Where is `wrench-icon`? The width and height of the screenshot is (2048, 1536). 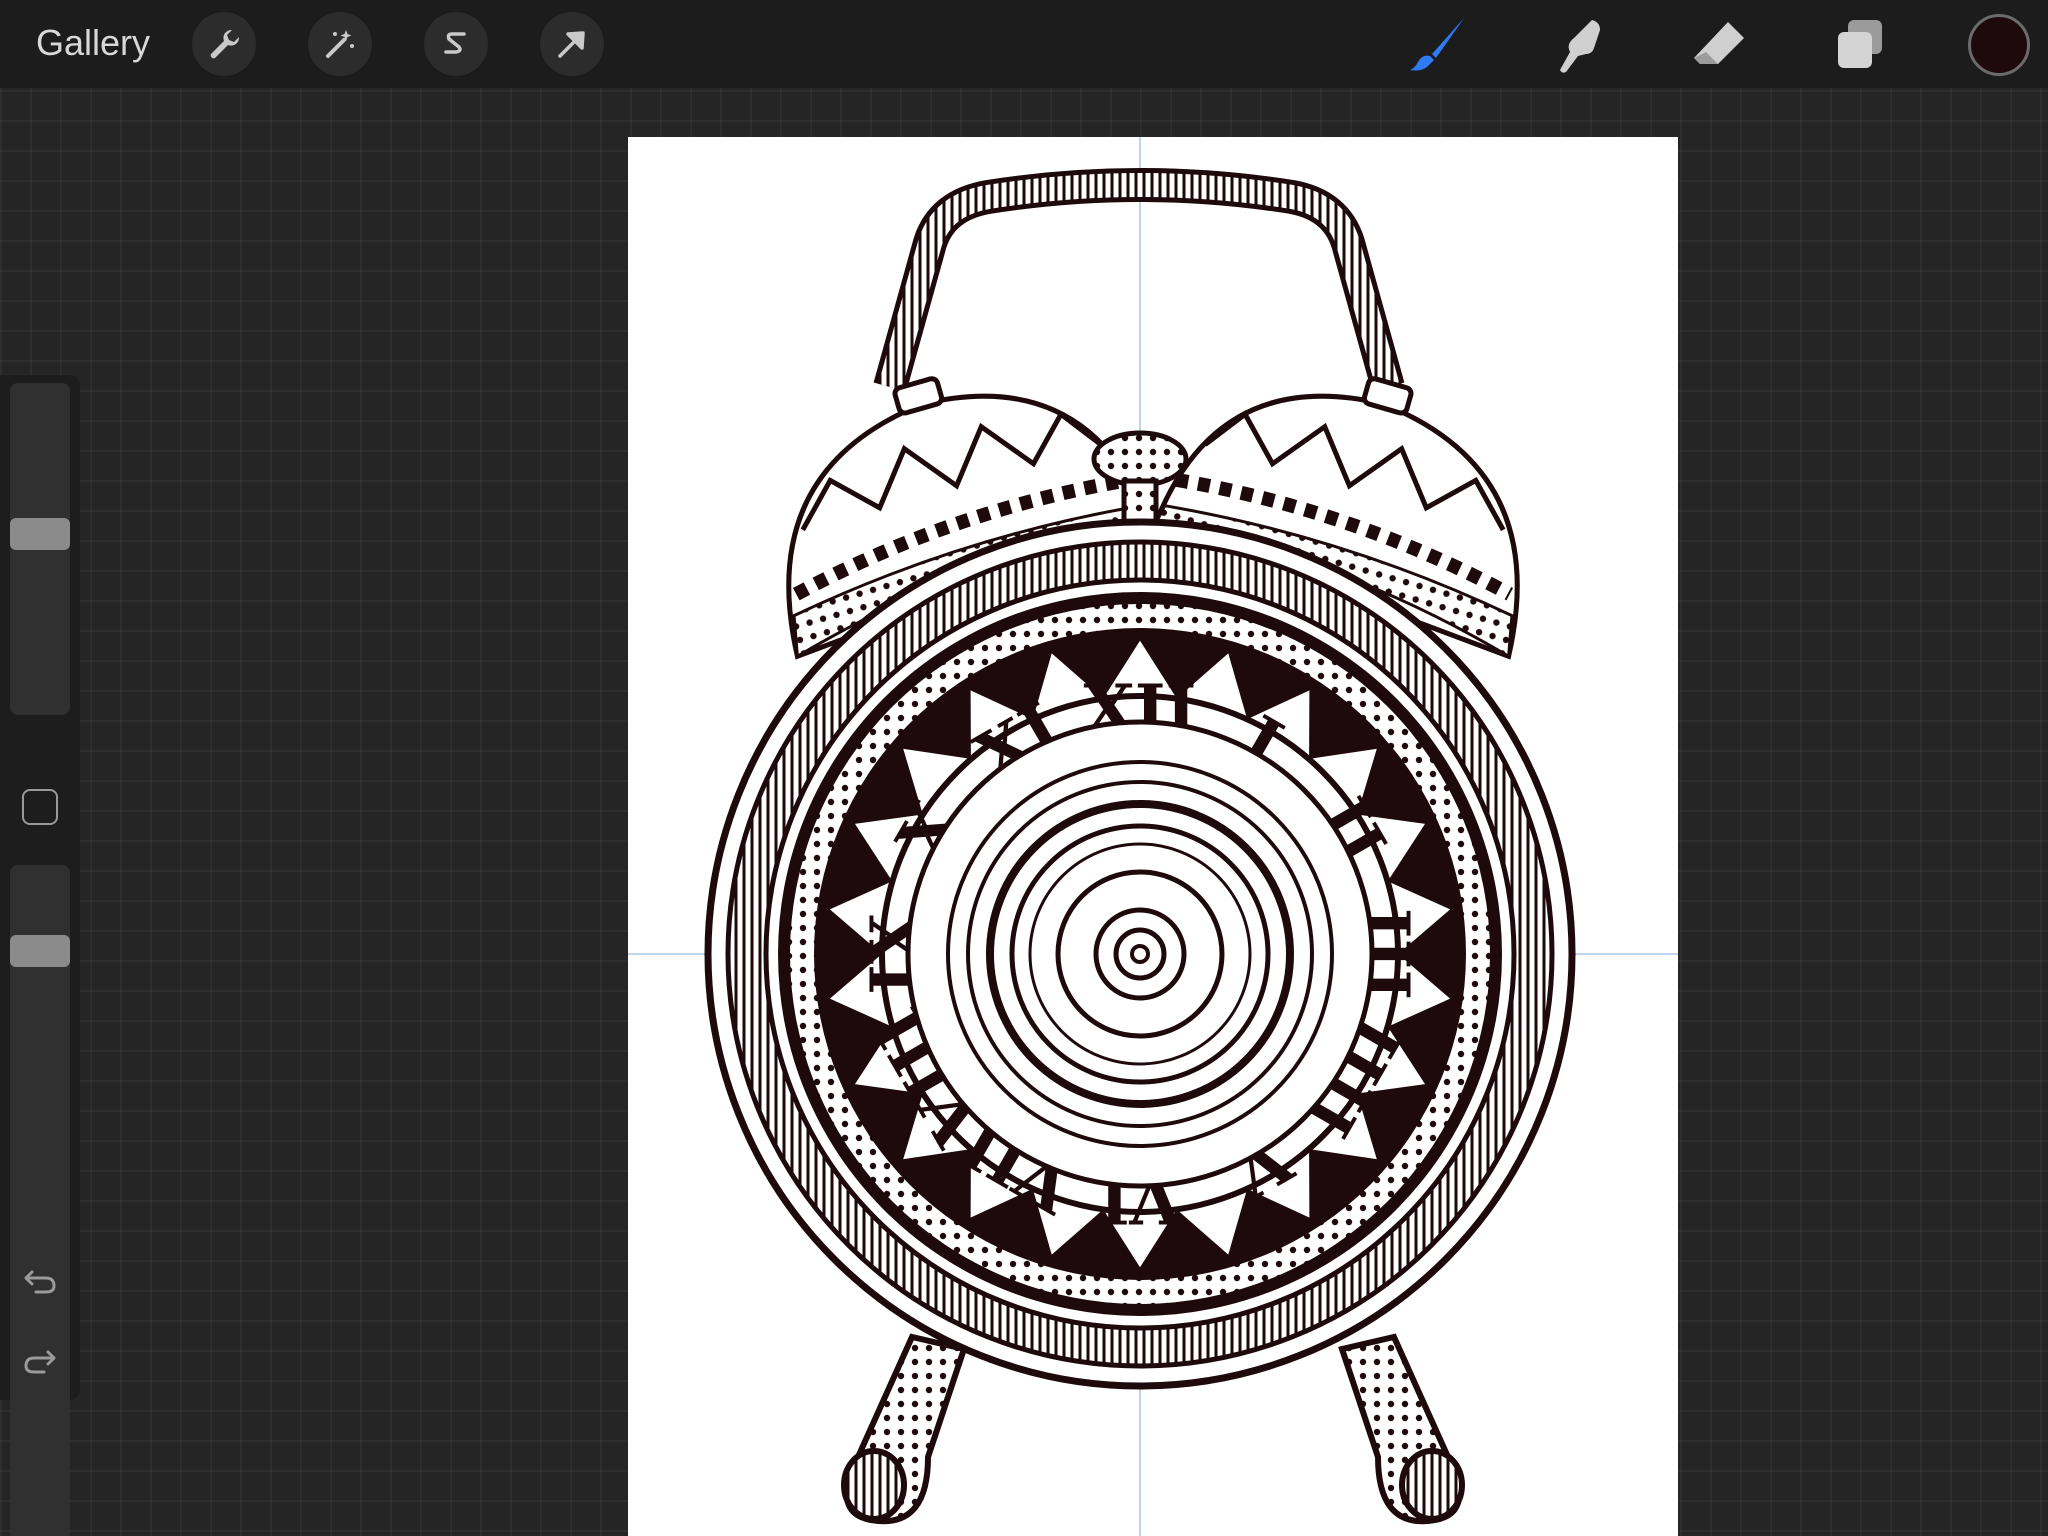 wrench-icon is located at coordinates (225, 44).